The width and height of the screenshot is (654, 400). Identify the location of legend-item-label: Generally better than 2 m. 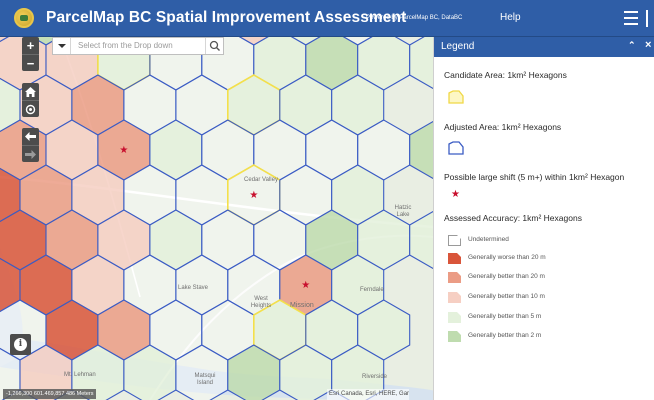
(505, 335).